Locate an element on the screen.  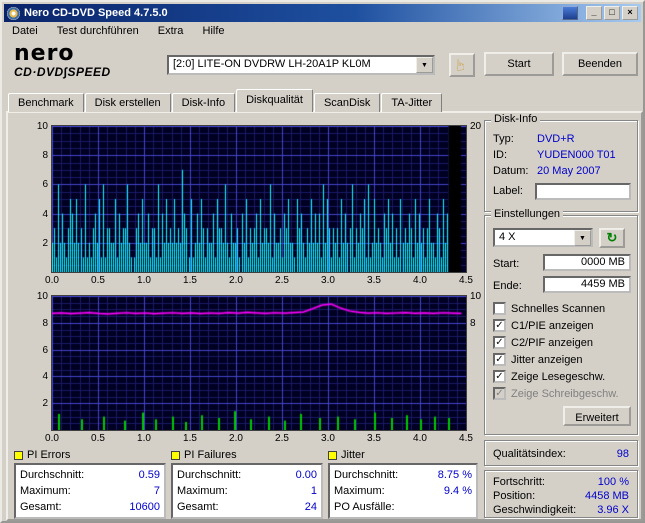
checkbox-c1-pie-anzeigen: ✓ C1/PIE anzeigen is located at coordinates (563, 325).